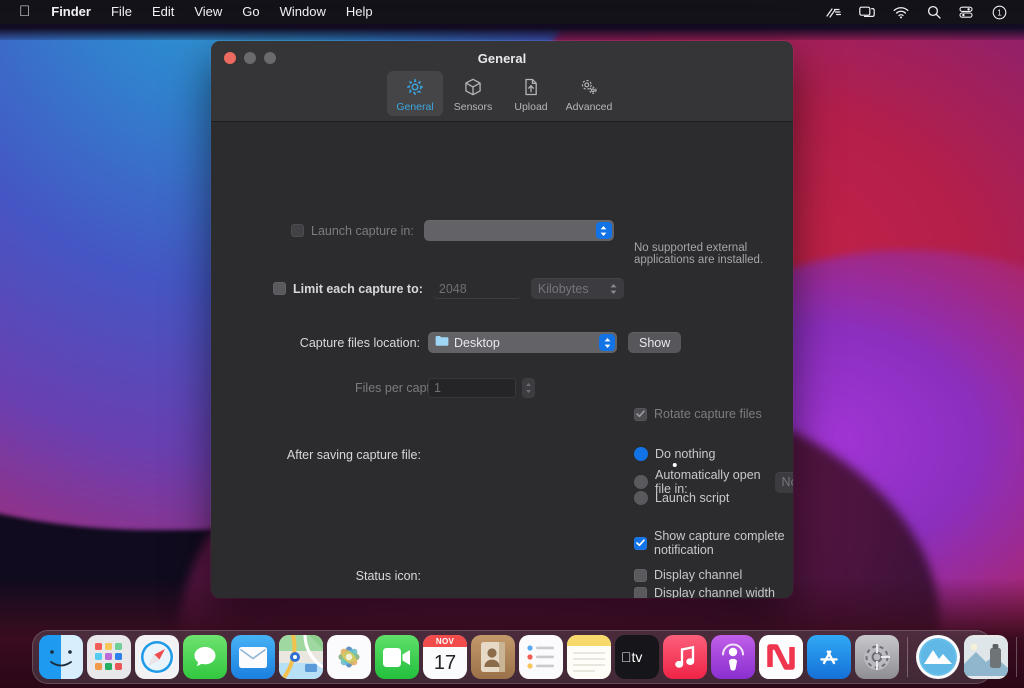 This screenshot has height=688, width=1024. Describe the element at coordinates (445, 662) in the screenshot. I see `calendar-day: 17` at that location.